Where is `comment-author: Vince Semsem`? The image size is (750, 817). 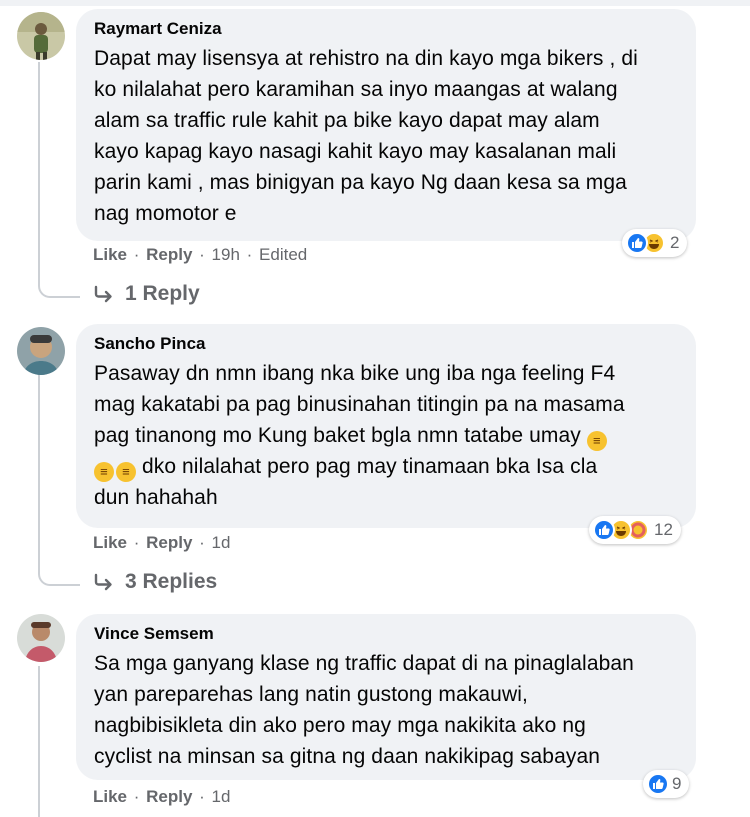 comment-author: Vince Semsem is located at coordinates (386, 634).